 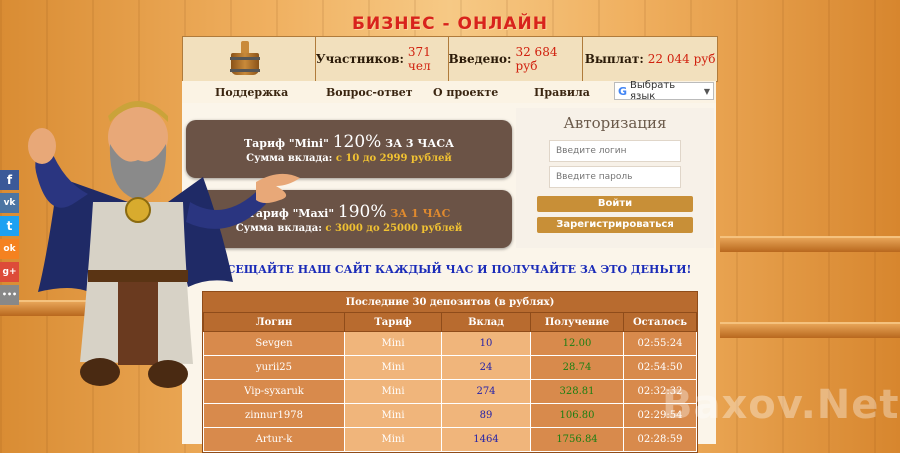 What do you see at coordinates (781, 405) in the screenshot?
I see `watermark: Baxov.Net` at bounding box center [781, 405].